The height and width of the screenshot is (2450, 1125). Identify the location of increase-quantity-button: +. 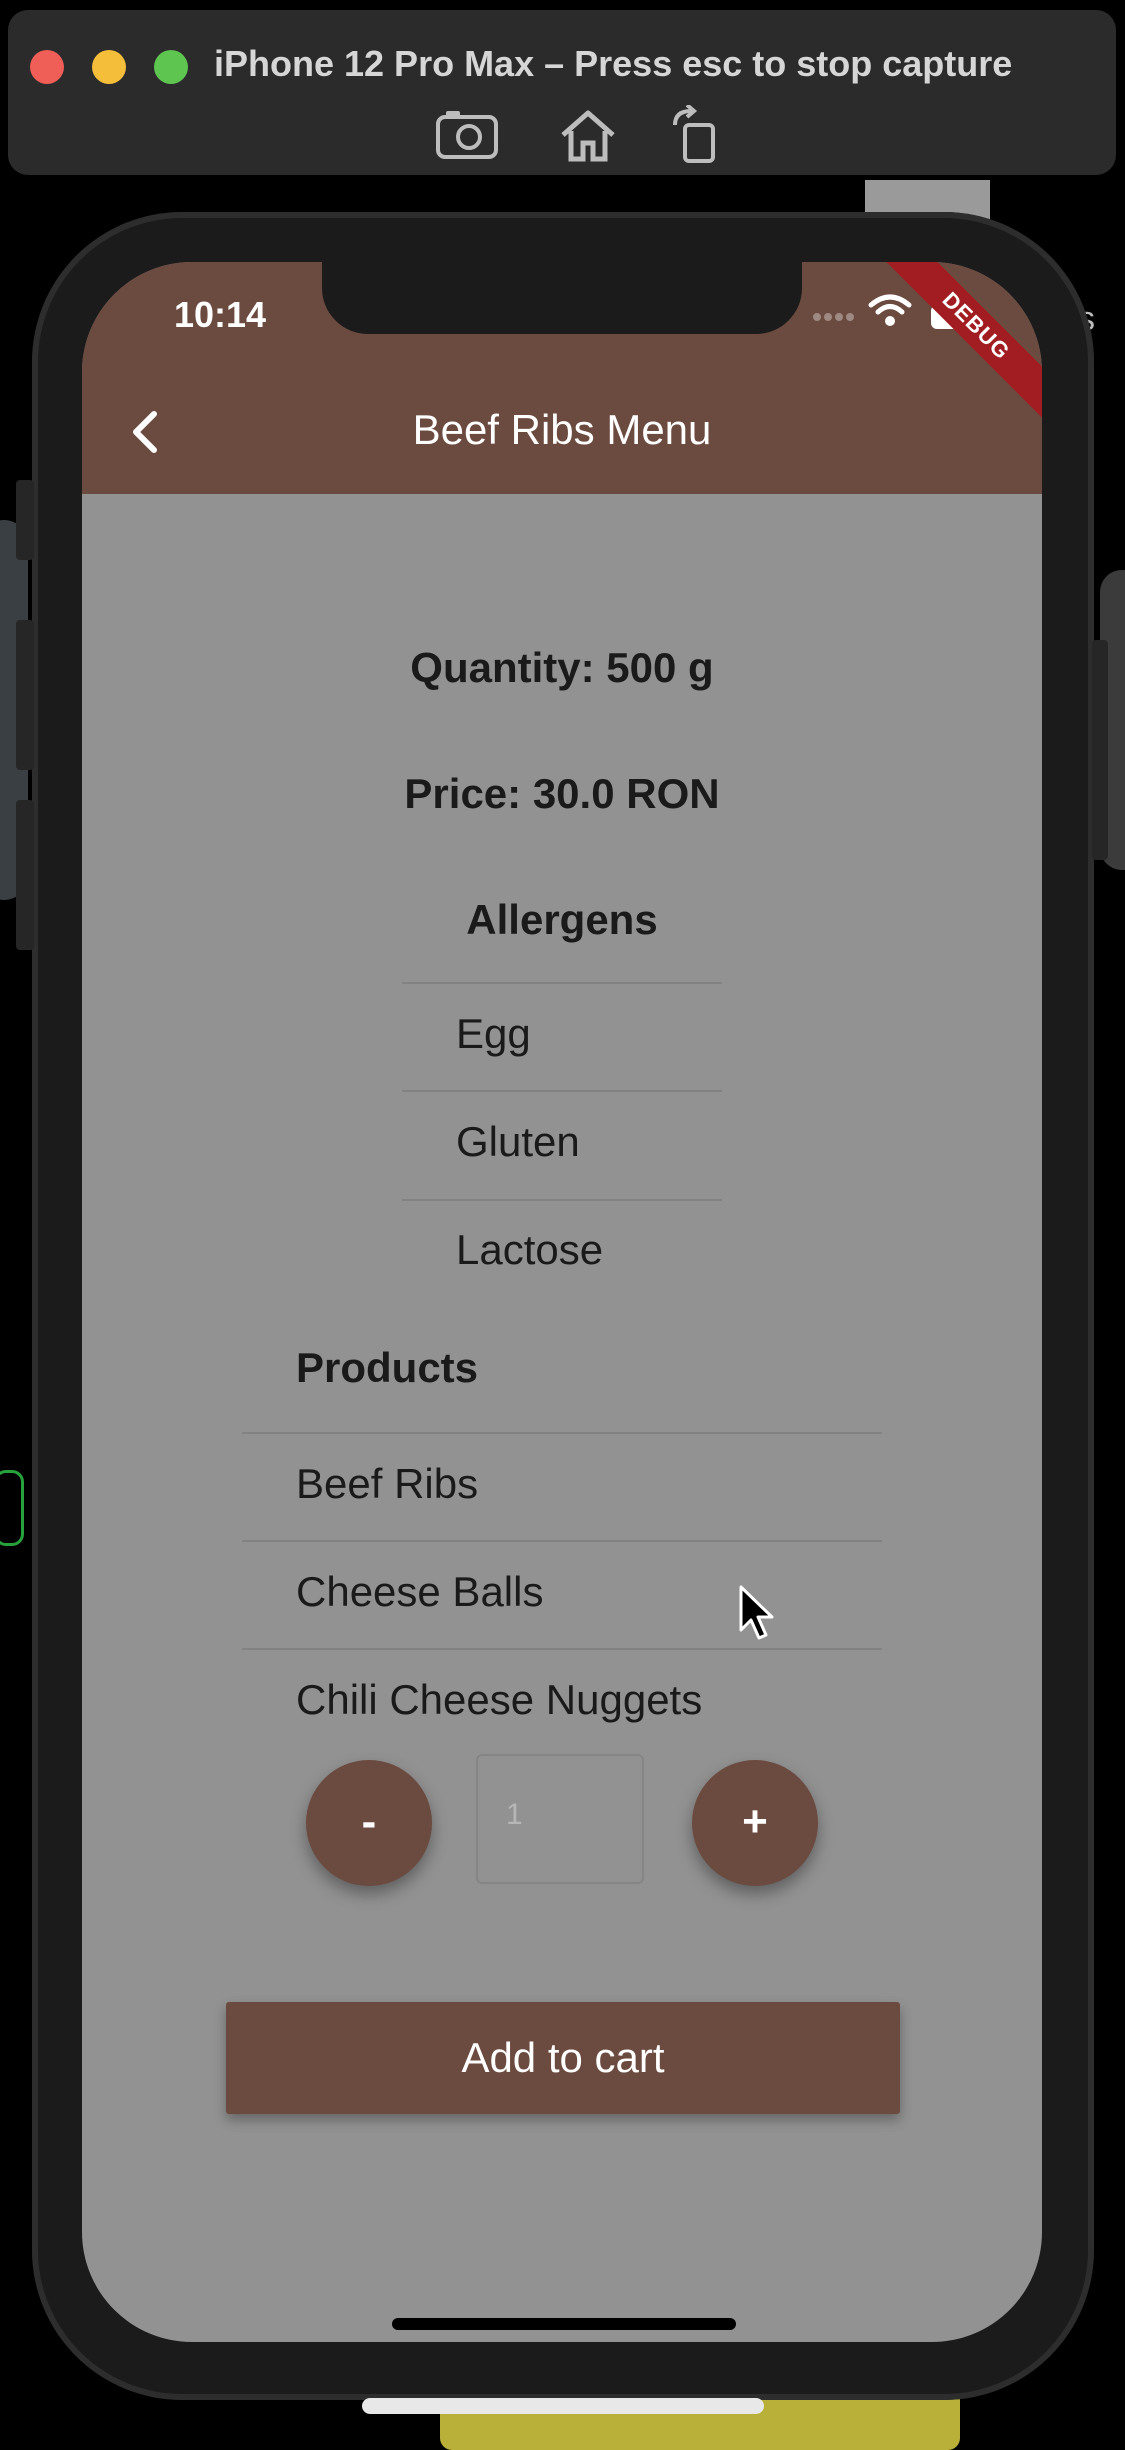
(755, 1823).